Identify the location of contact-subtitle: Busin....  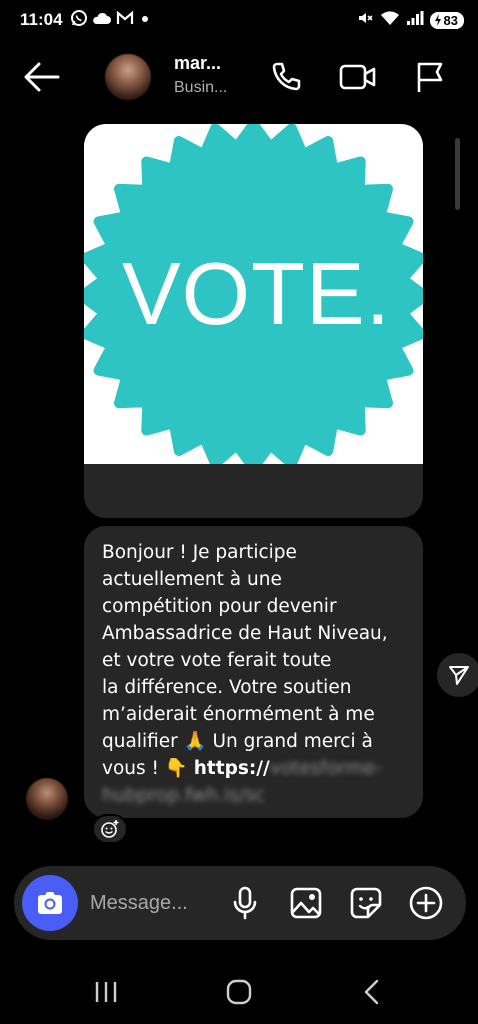
(200, 88).